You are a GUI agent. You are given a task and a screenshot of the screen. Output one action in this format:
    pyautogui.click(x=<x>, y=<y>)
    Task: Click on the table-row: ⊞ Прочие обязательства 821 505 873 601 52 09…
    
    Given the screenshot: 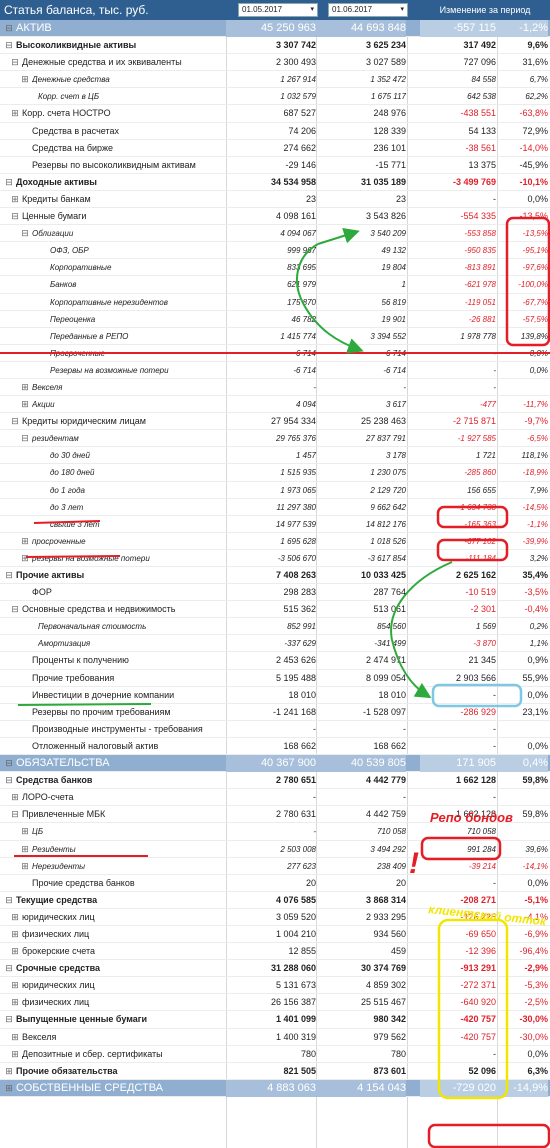 What is the action you would take?
    pyautogui.click(x=275, y=1071)
    